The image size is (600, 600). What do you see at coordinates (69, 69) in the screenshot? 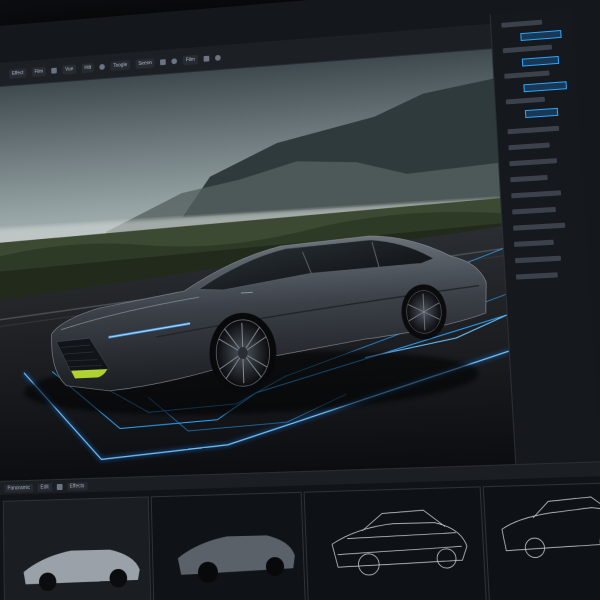
I see `toolbar-menu-vue: Vue` at bounding box center [69, 69].